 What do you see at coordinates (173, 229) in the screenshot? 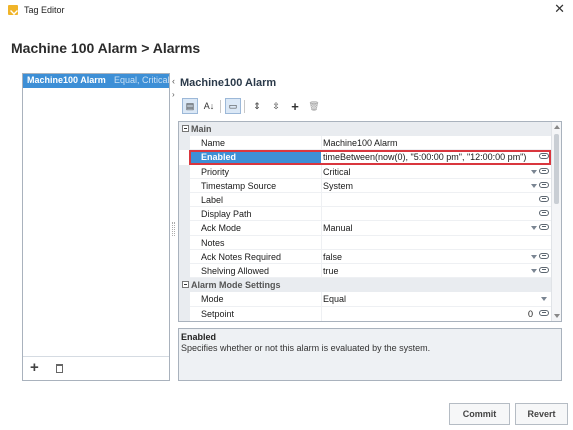
I see `splitter-grip-icon` at bounding box center [173, 229].